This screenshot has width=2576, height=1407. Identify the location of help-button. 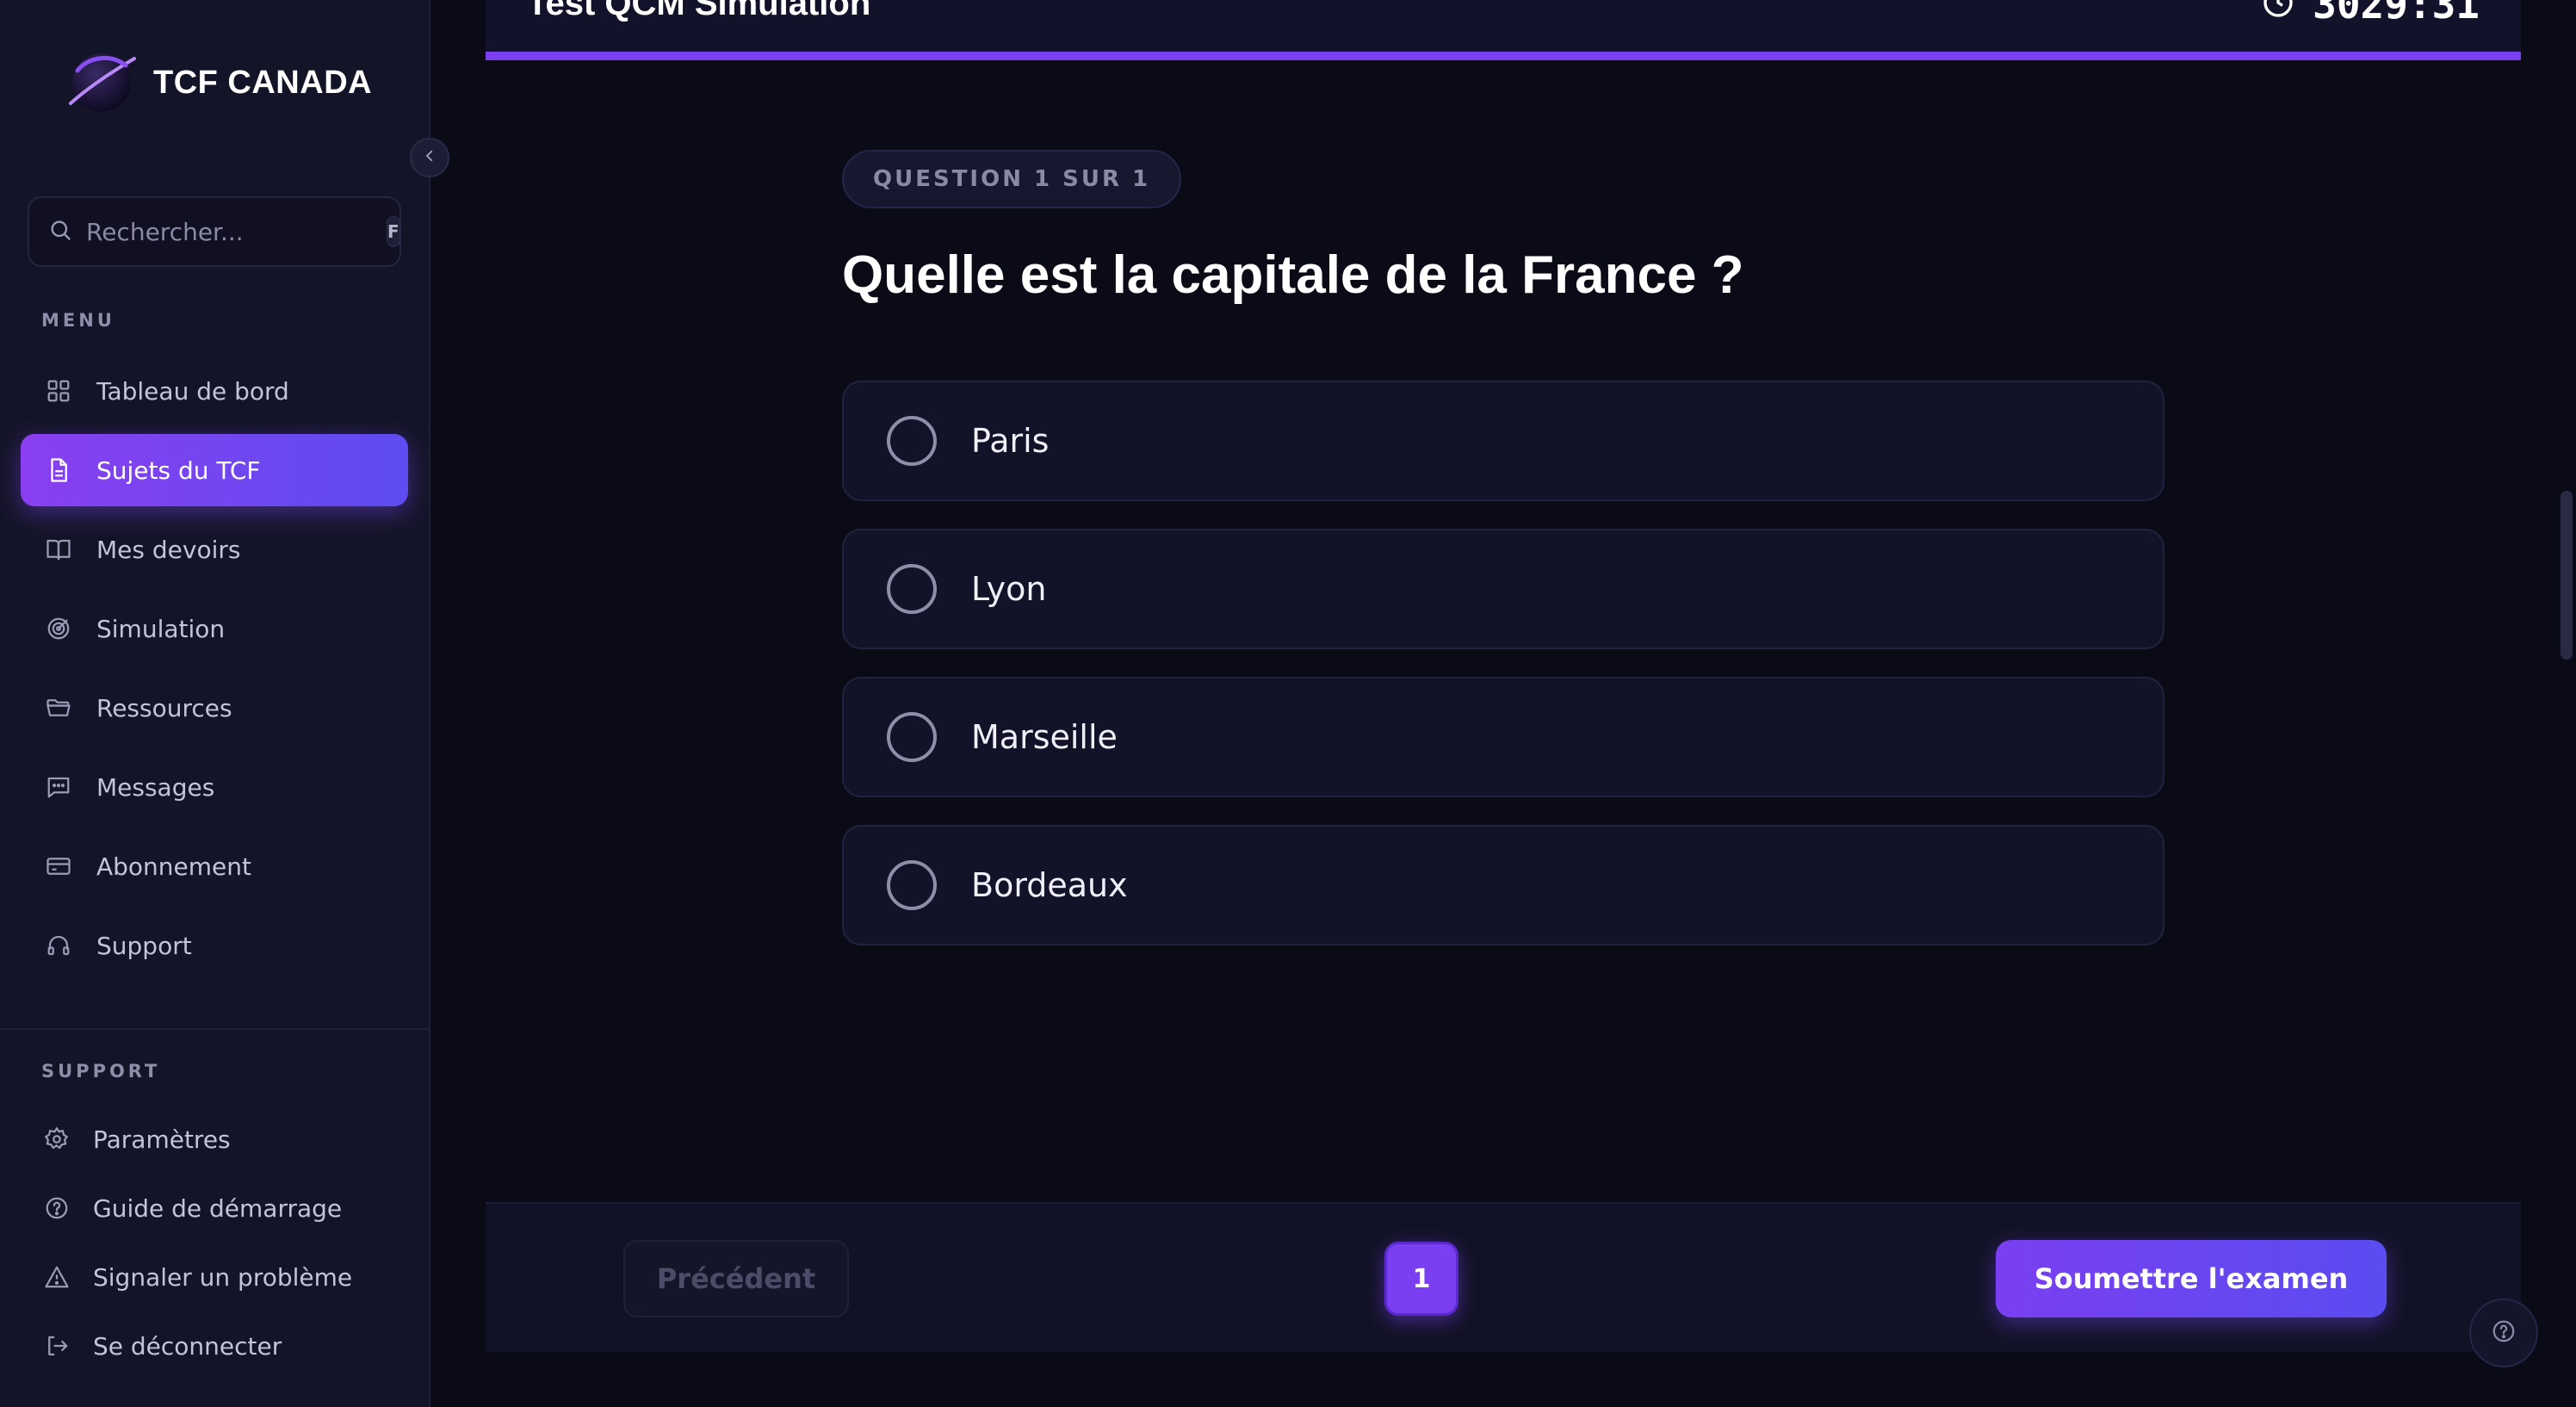
(2503, 1333).